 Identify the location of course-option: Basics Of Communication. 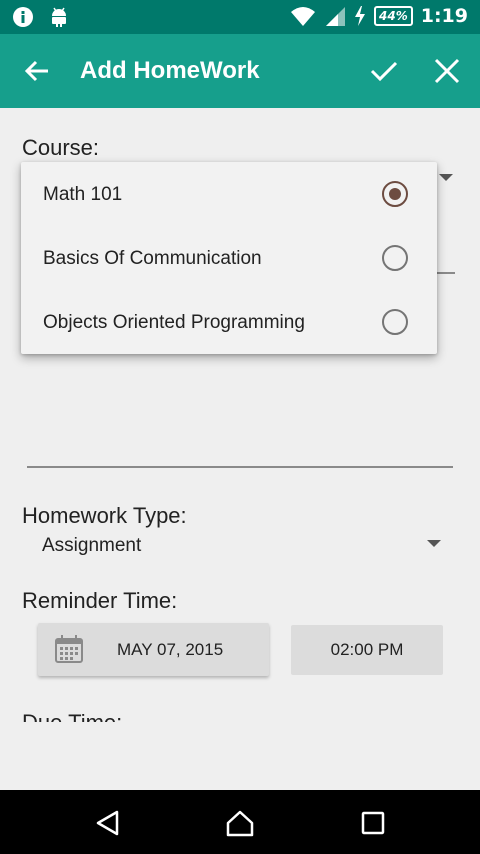
(229, 258).